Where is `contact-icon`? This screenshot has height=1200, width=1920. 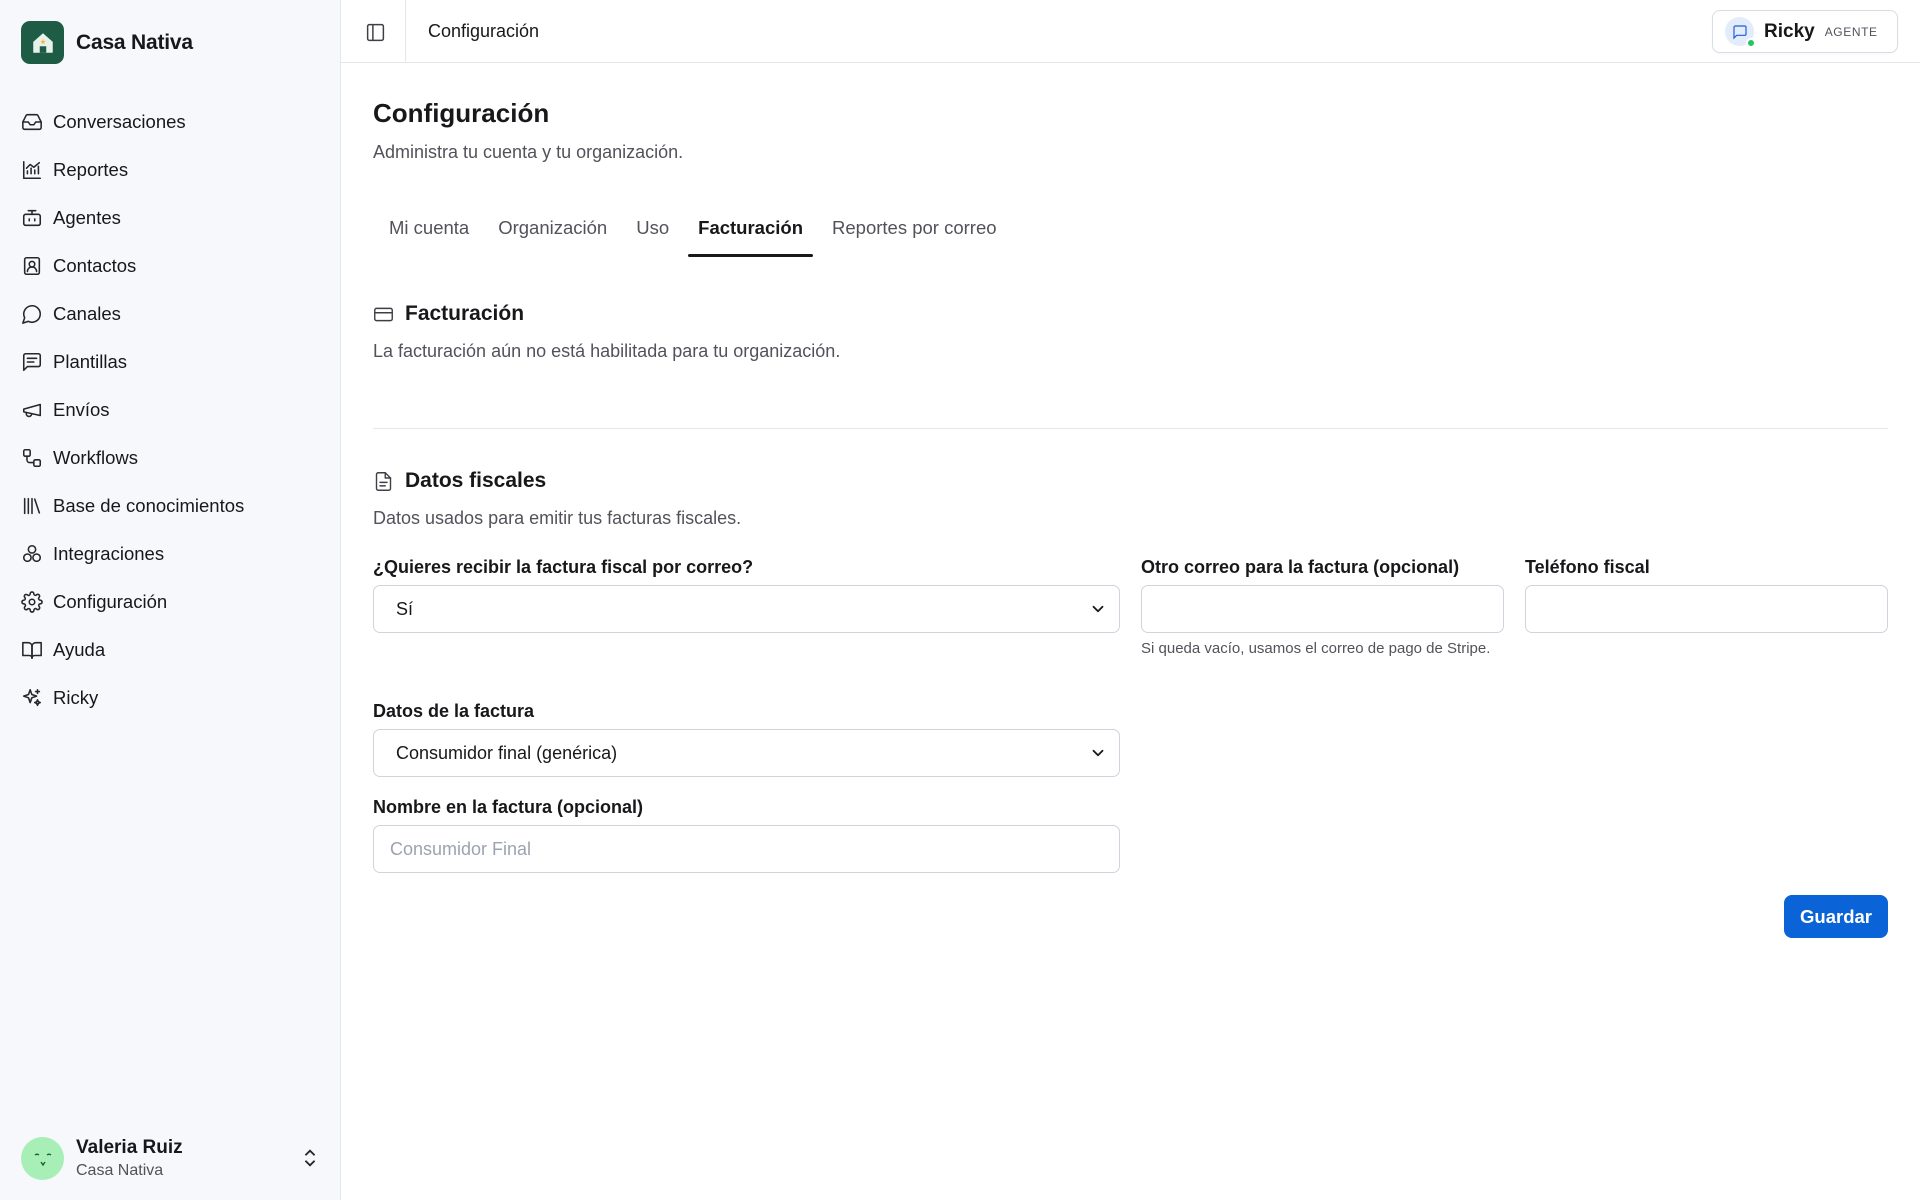 contact-icon is located at coordinates (32, 266).